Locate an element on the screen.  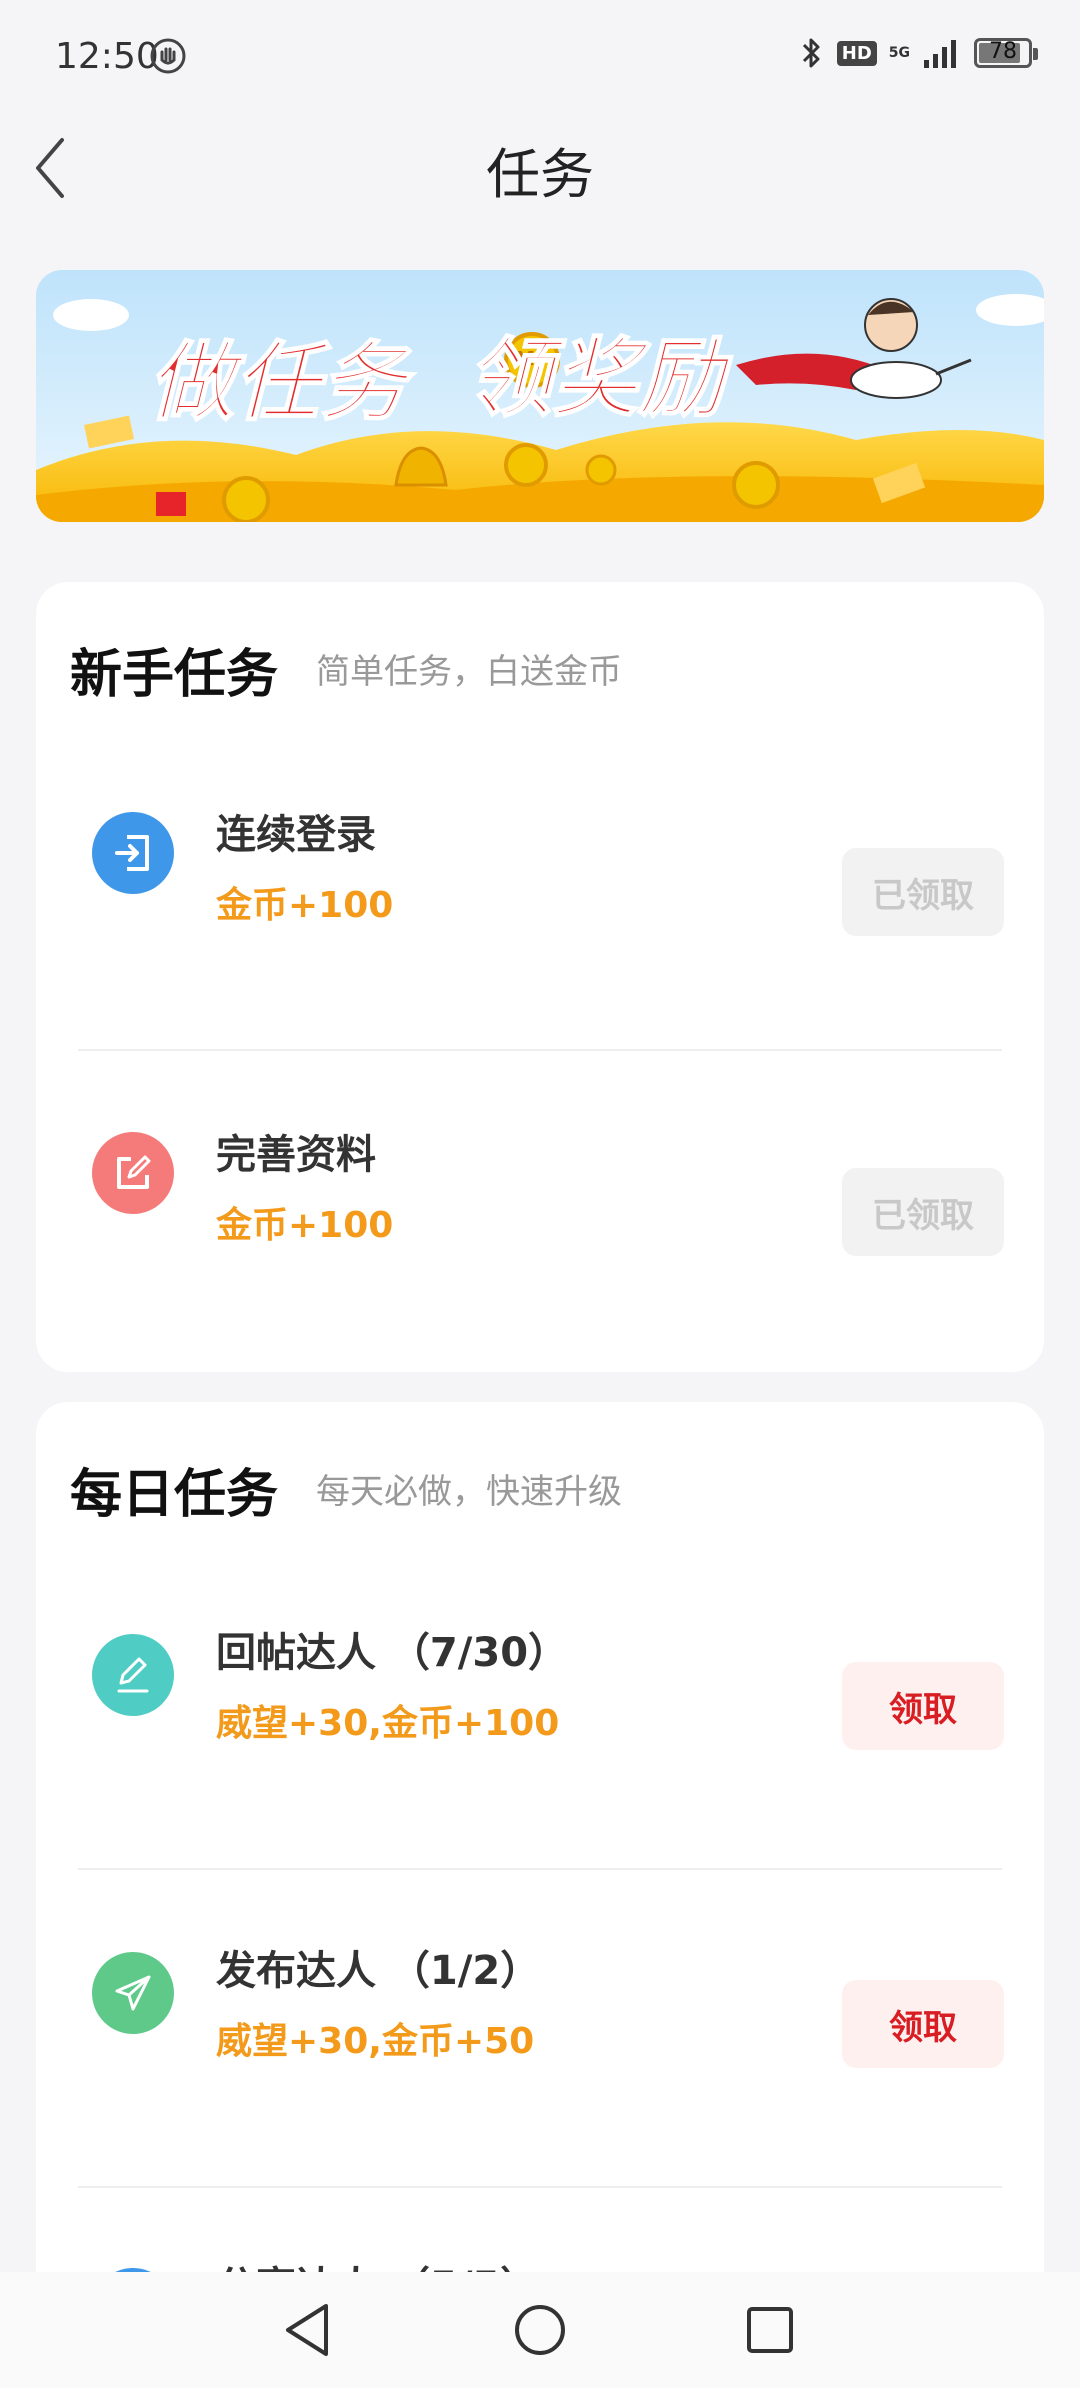
nav-home-icon is located at coordinates (540, 2330).